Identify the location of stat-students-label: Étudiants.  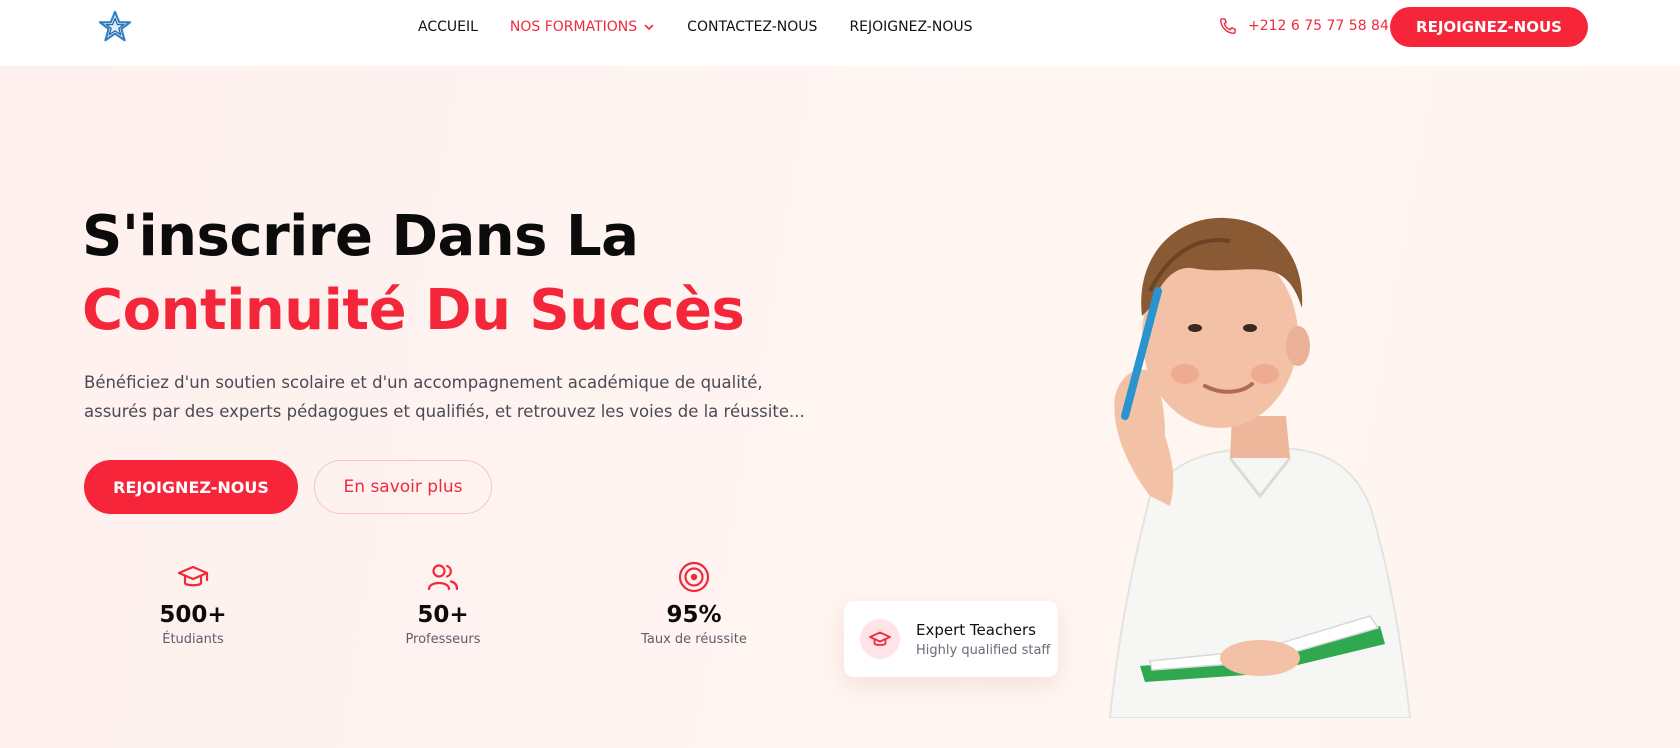
(193, 639).